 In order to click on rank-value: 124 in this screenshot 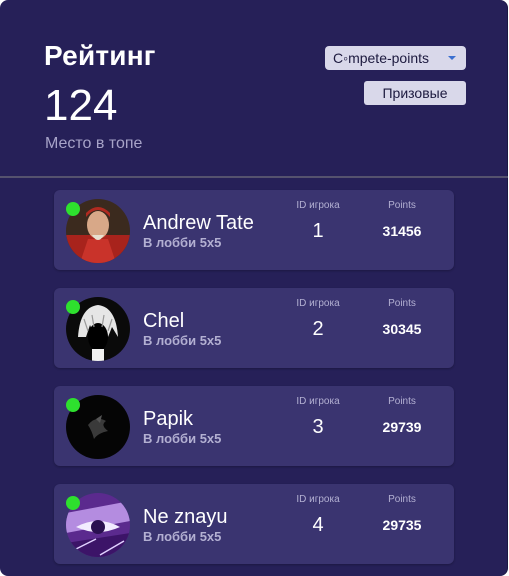, I will do `click(81, 105)`.